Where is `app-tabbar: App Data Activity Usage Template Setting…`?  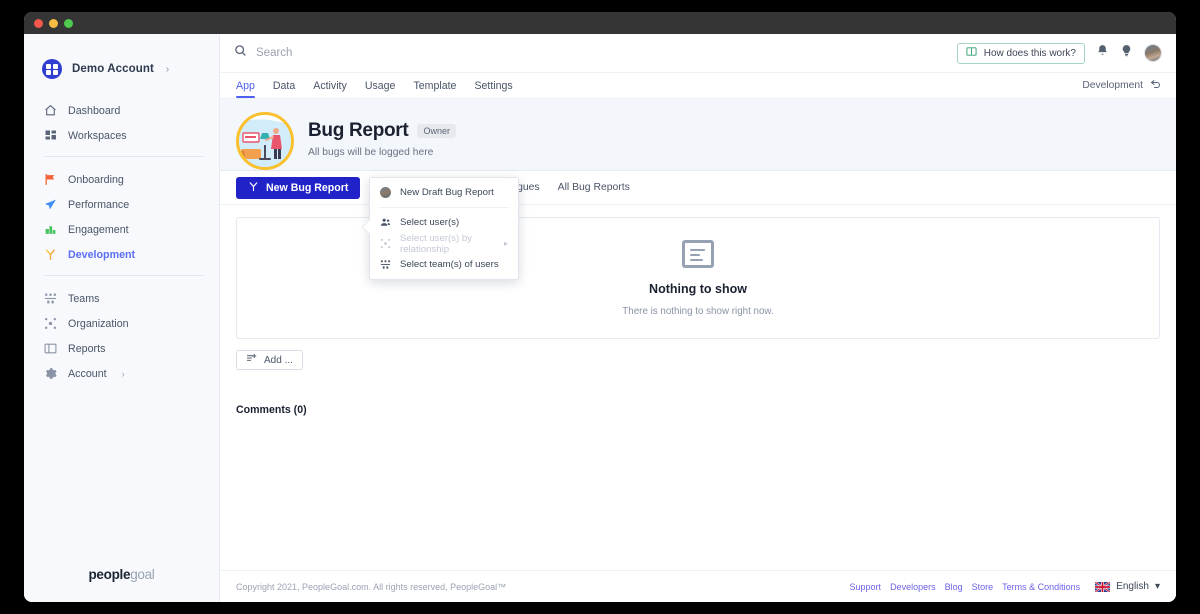
app-tabbar: App Data Activity Usage Template Setting… is located at coordinates (698, 86).